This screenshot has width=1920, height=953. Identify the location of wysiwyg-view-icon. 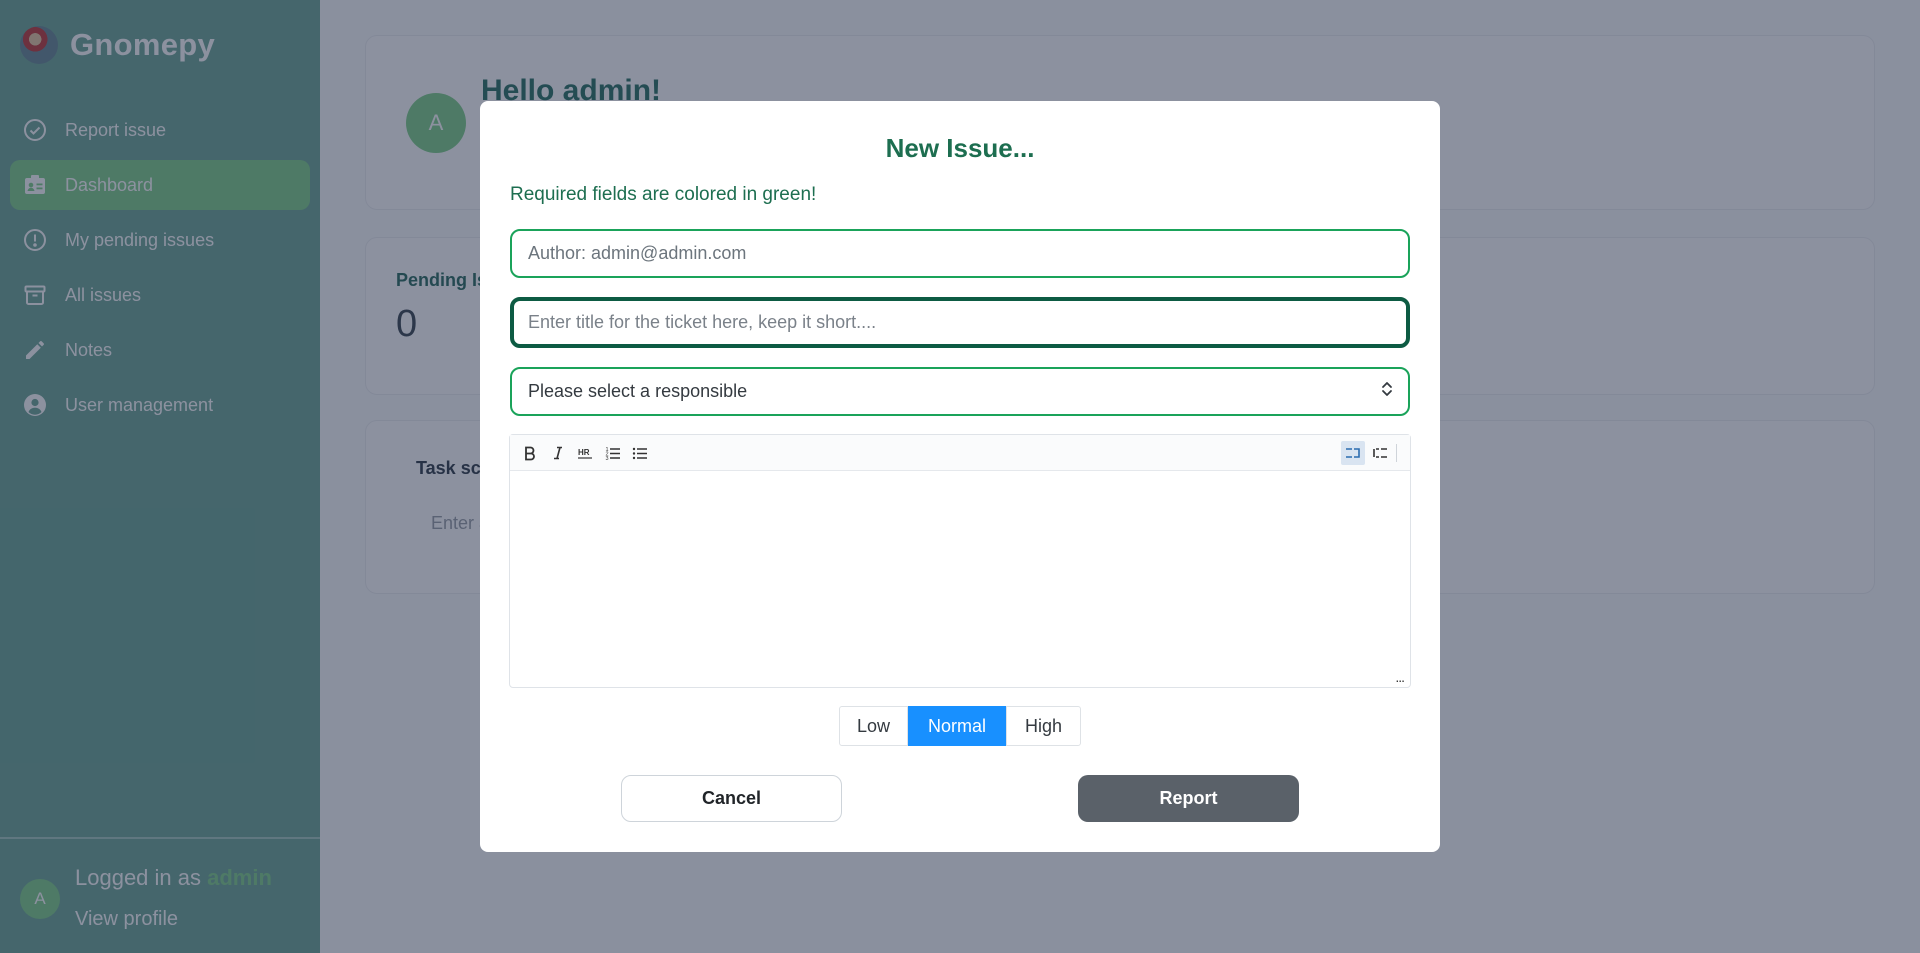
(1380, 453).